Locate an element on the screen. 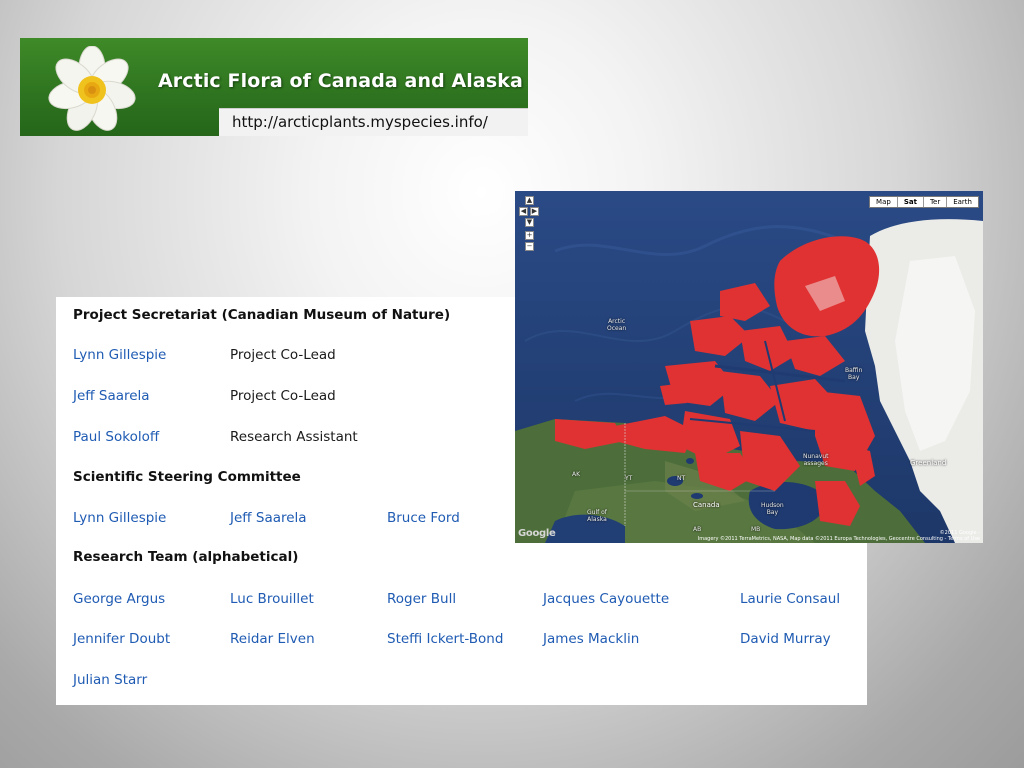 Image resolution: width=1024 pixels, height=768 pixels. steering-member-link: Lynn Gillespie is located at coordinates (119, 518).